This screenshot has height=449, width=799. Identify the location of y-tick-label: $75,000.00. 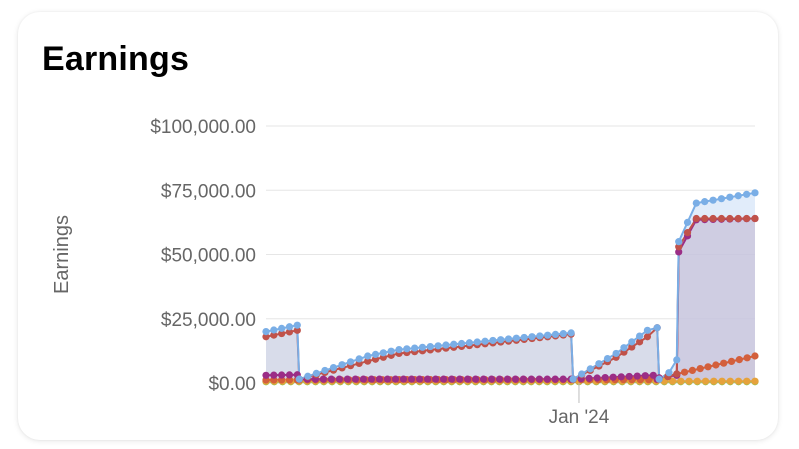
(208, 191).